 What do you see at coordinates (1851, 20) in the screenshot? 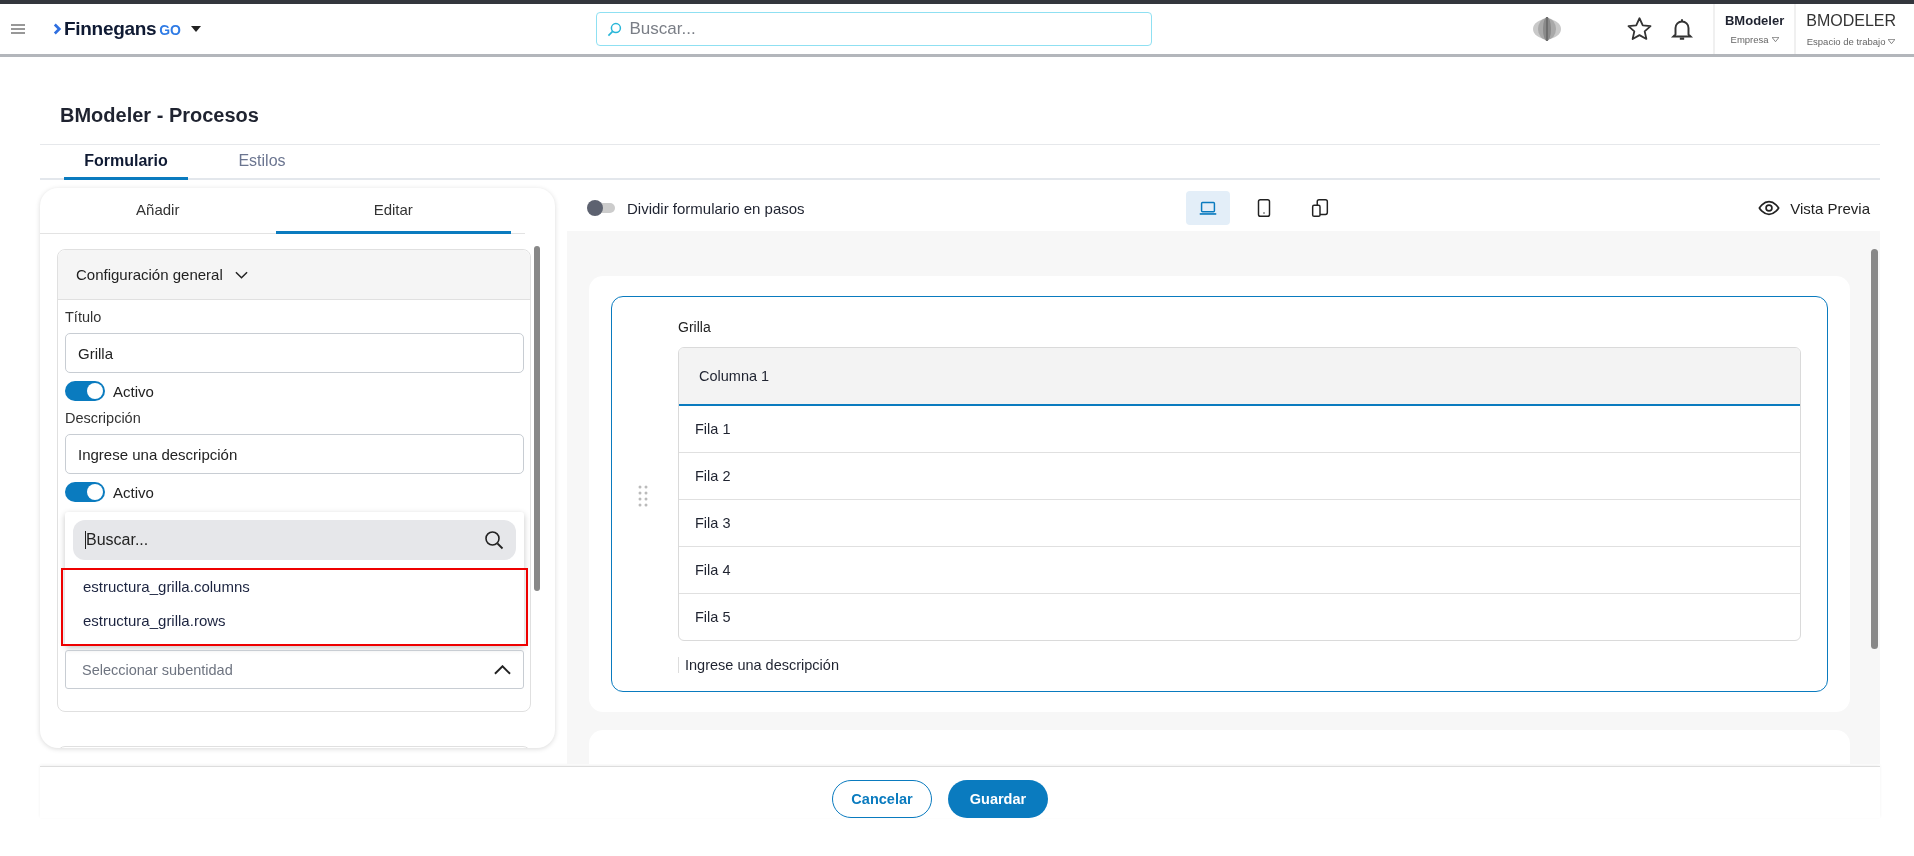
I see `workspace-name: BMODELER` at bounding box center [1851, 20].